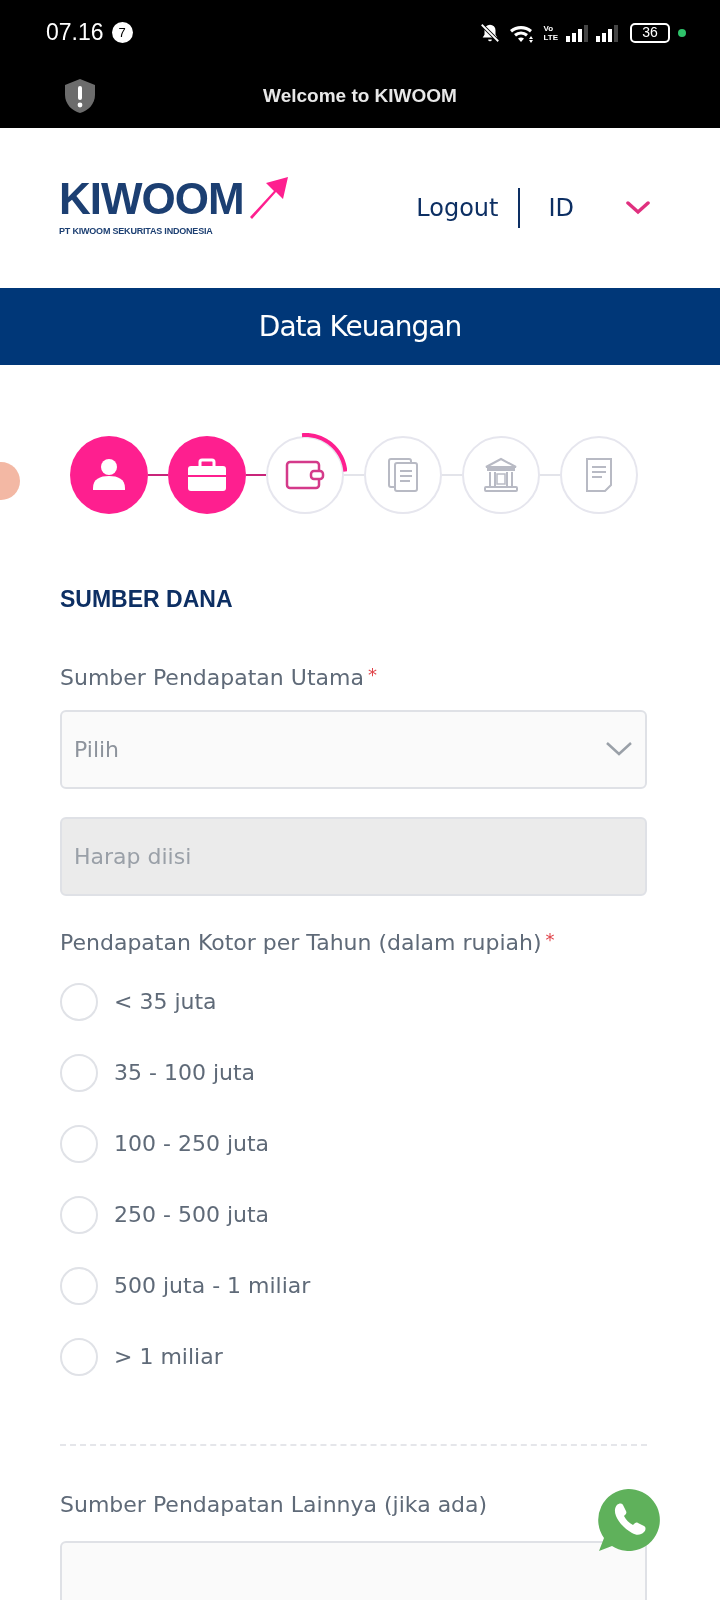 The image size is (720, 1600). I want to click on page-title: Data Keuangan, so click(360, 326).